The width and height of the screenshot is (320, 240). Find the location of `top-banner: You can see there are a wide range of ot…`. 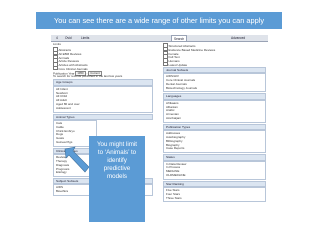

top-banner: You can see there are a wide range of ot… is located at coordinates (159, 20).